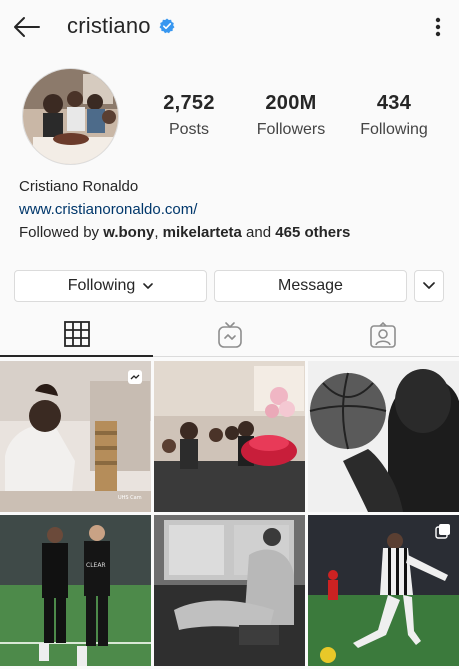 The height and width of the screenshot is (669, 459). What do you see at coordinates (189, 115) in the screenshot?
I see `stat-posts: 2,752 Posts` at bounding box center [189, 115].